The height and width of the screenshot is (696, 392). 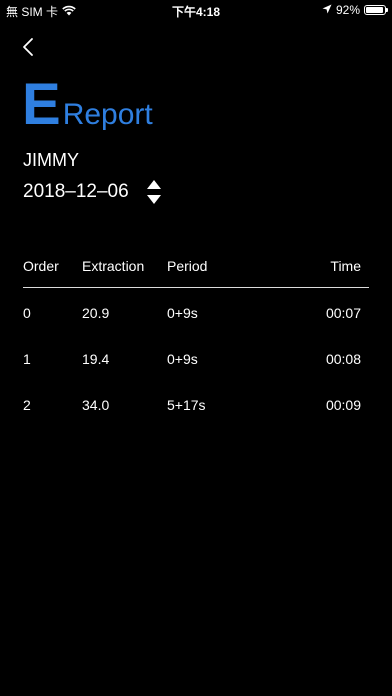 What do you see at coordinates (27, 405) in the screenshot?
I see `cell-order: 2` at bounding box center [27, 405].